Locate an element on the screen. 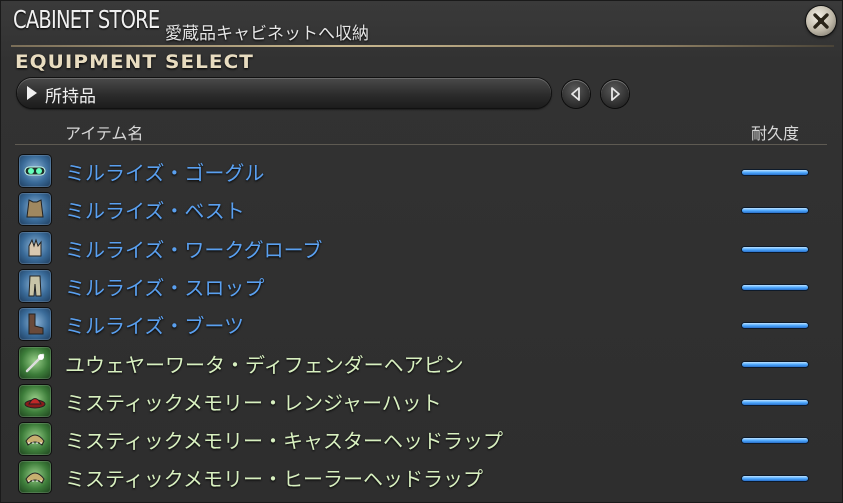 The height and width of the screenshot is (503, 843). item-name: ミルライズ・ゴーグル is located at coordinates (165, 173).